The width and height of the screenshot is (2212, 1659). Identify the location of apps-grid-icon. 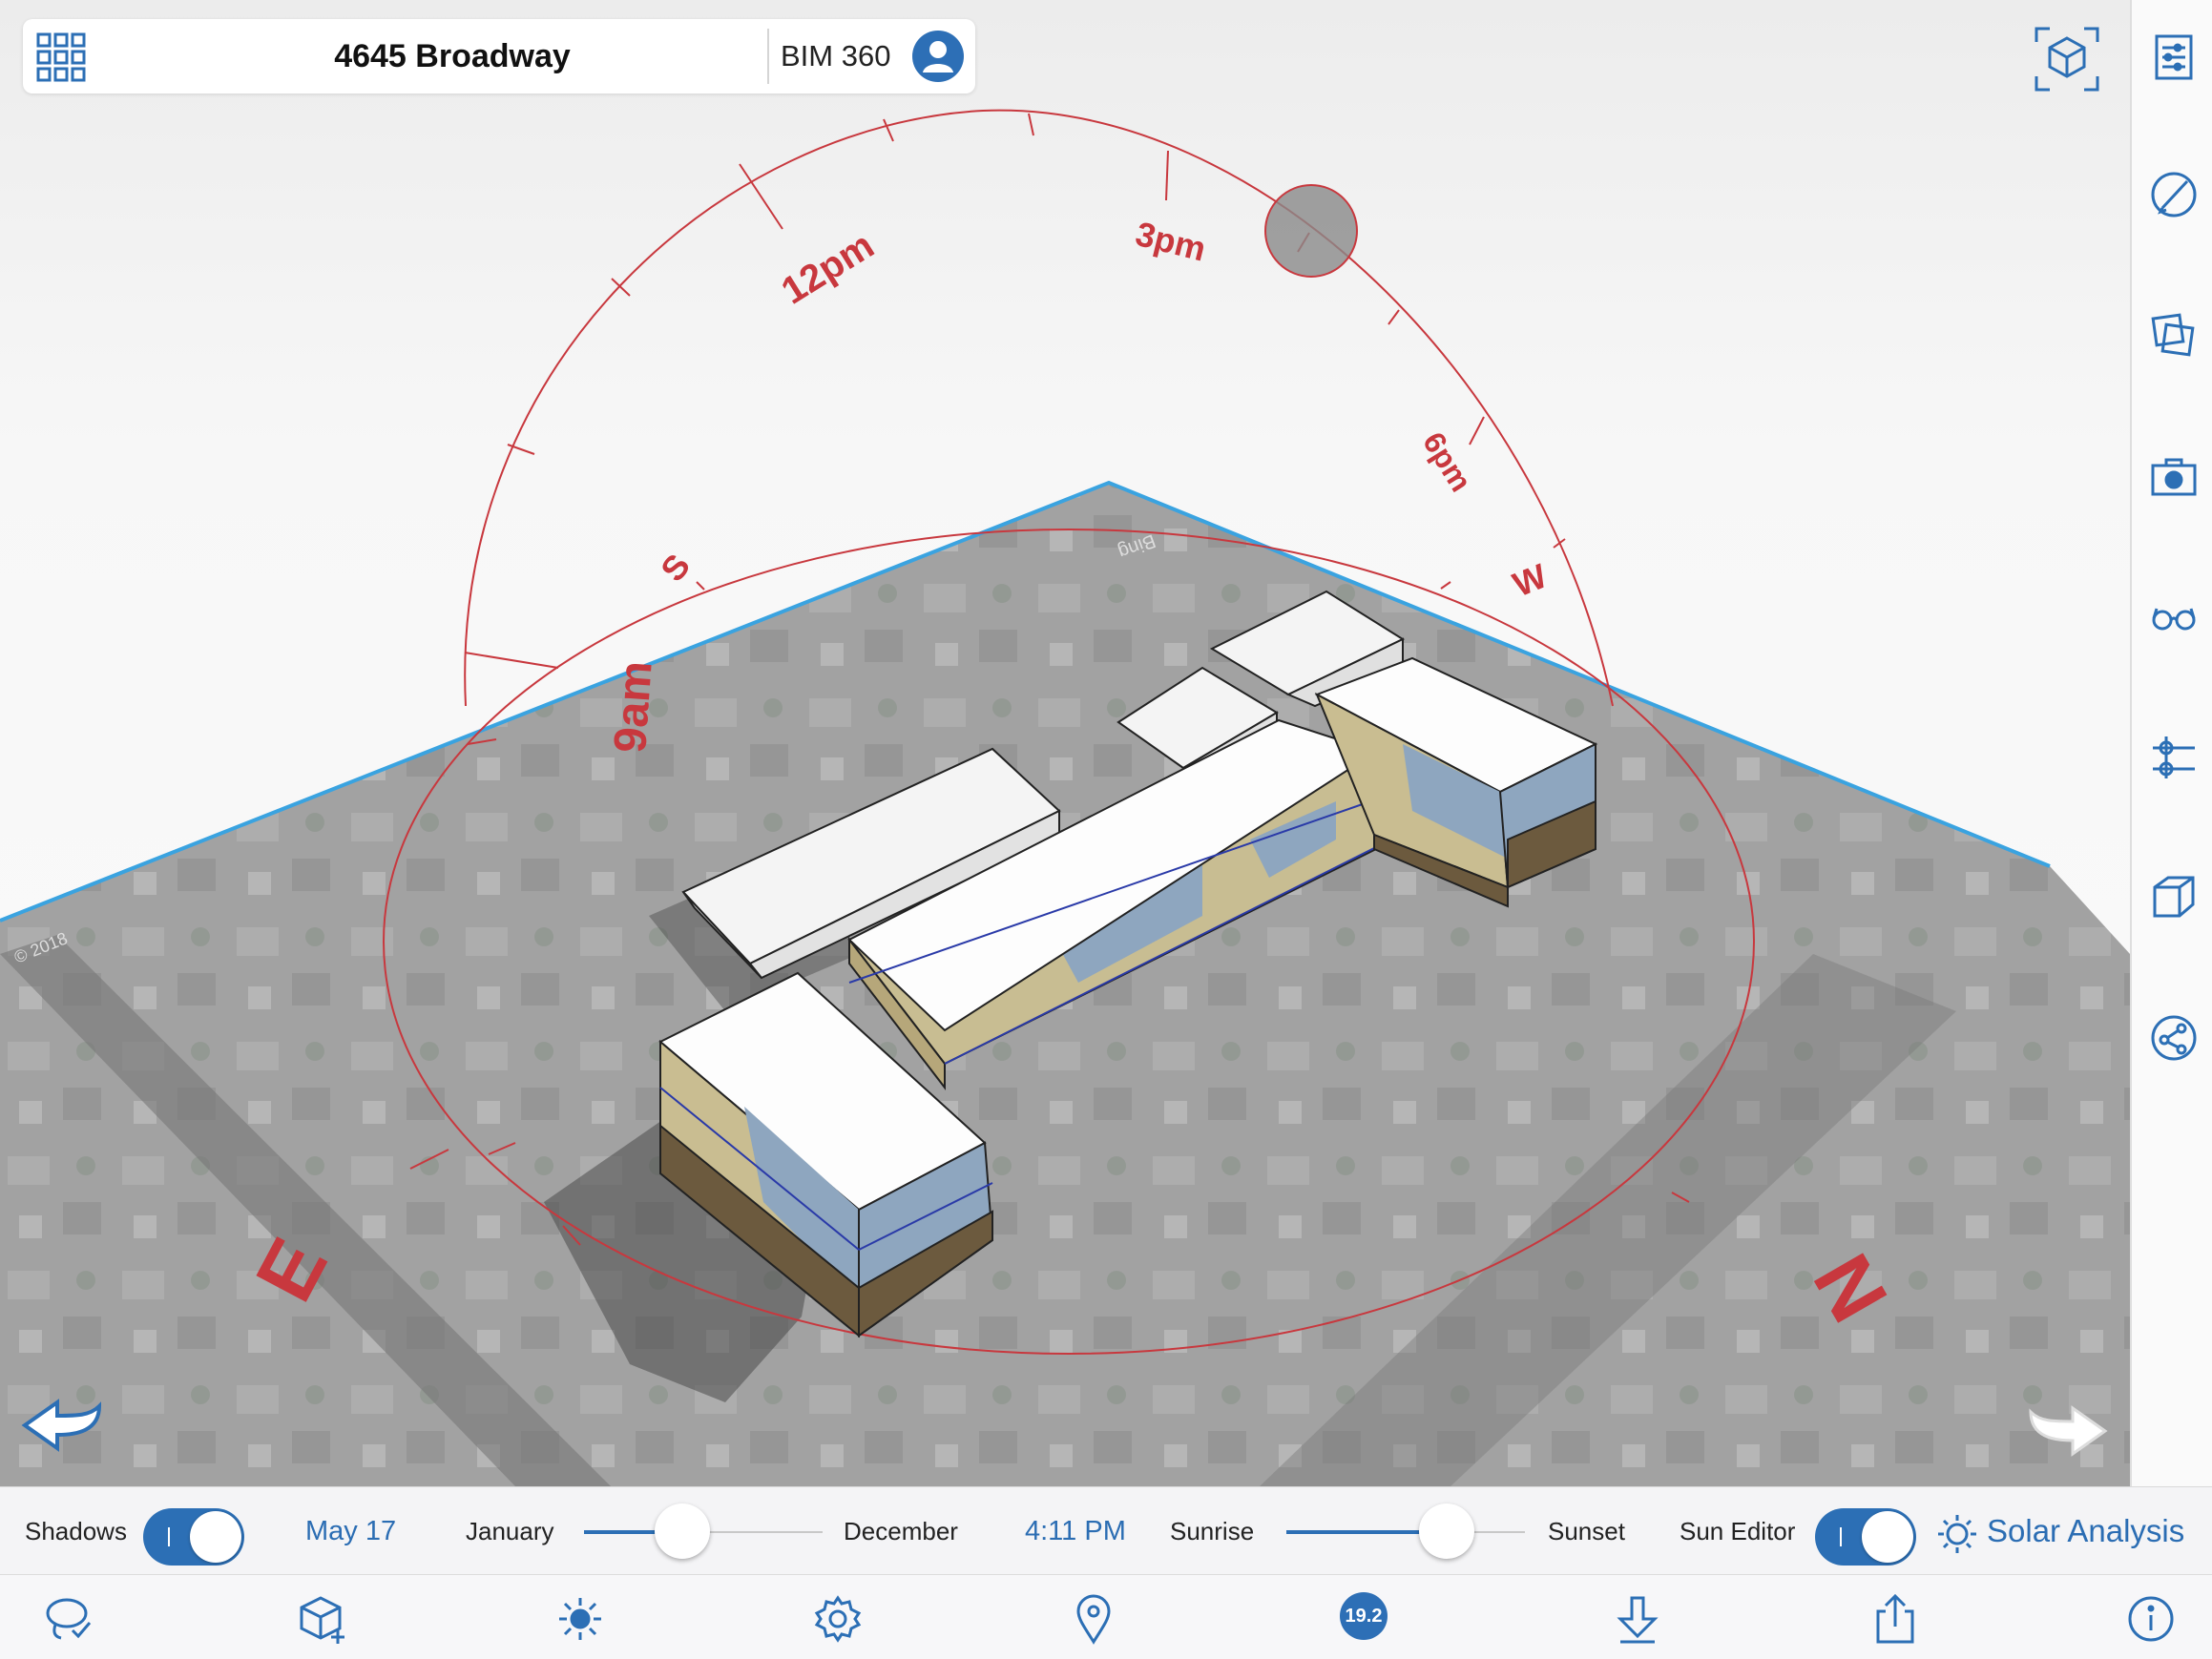
(61, 57).